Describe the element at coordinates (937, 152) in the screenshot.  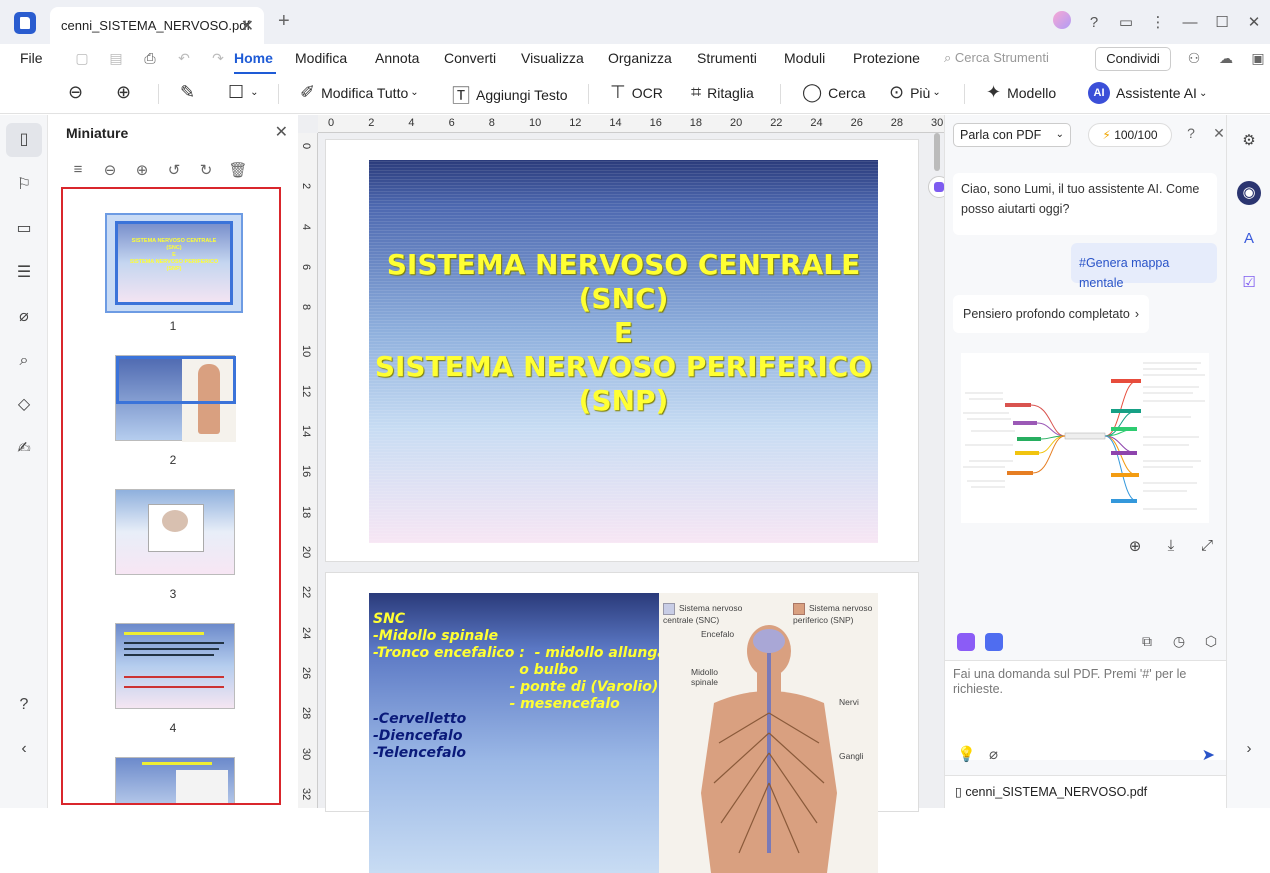
I see `viewer-scrollbar` at that location.